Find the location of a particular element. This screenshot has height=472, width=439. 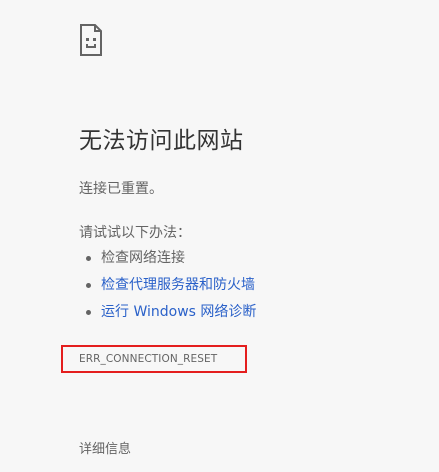

suggestion-item: 运行 Windows 网络诊断 is located at coordinates (171, 315).